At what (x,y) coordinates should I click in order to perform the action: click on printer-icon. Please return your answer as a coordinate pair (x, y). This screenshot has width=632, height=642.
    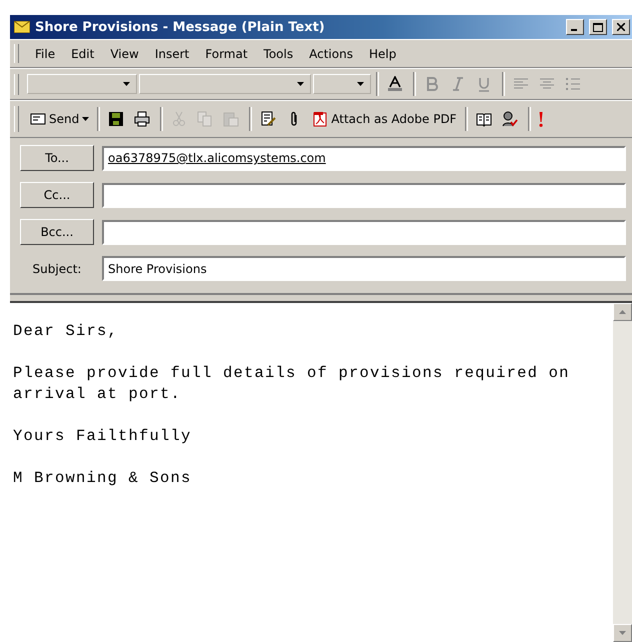
    Looking at the image, I should click on (142, 119).